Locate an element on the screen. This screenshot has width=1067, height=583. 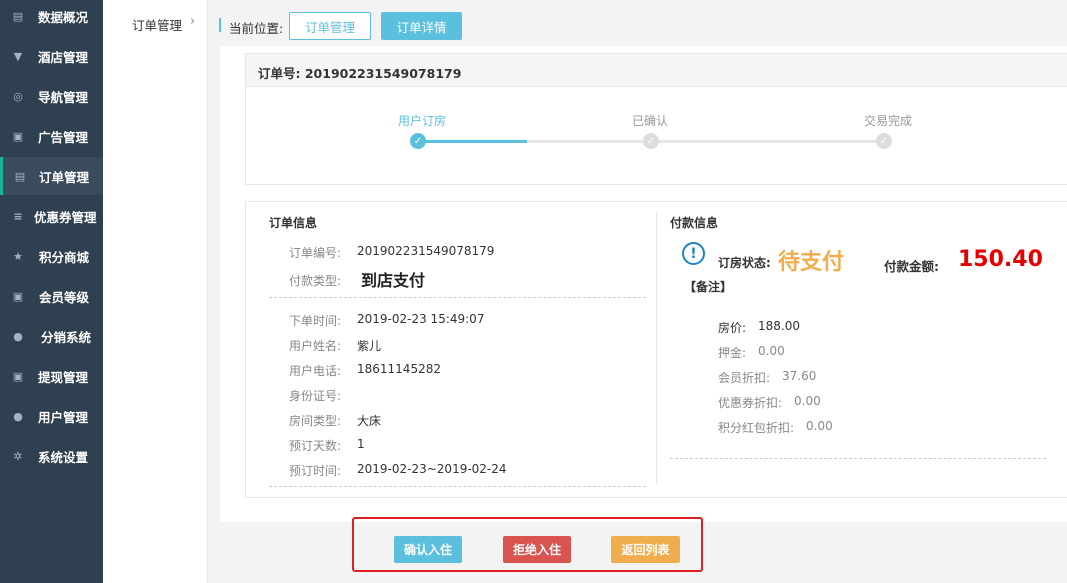
cash-icon: ▣ is located at coordinates (18, 376).